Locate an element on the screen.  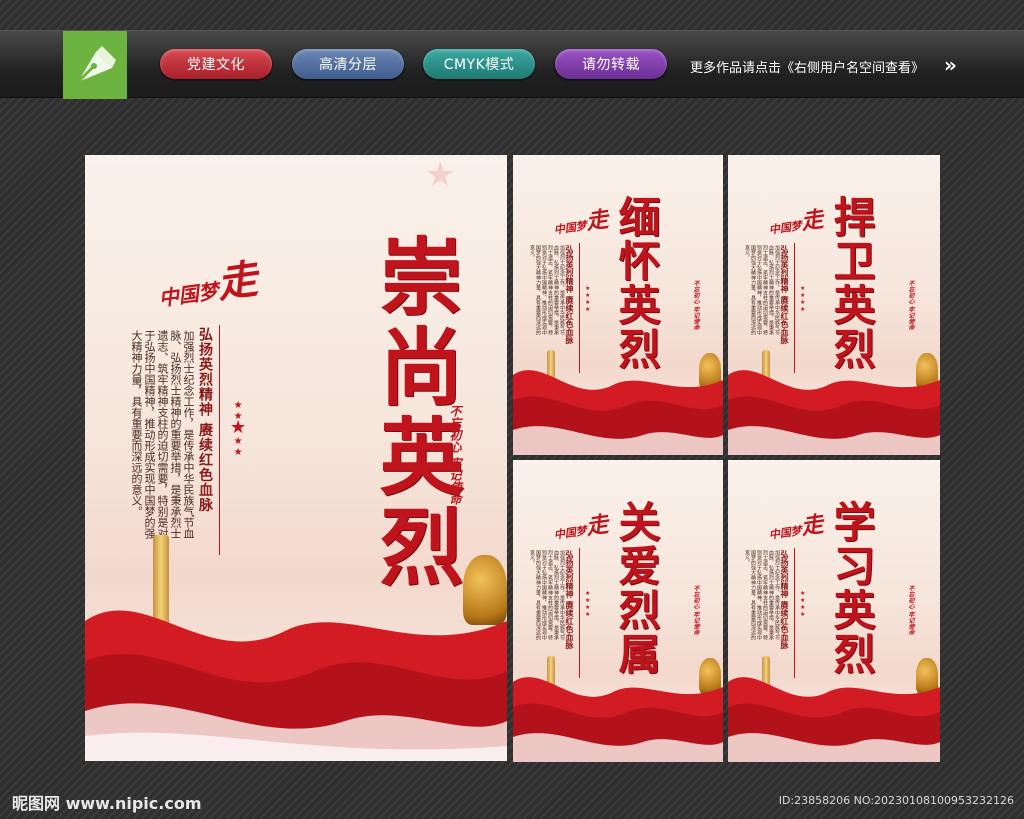
tag-cmyk-mode: CMYK模式 is located at coordinates (479, 64).